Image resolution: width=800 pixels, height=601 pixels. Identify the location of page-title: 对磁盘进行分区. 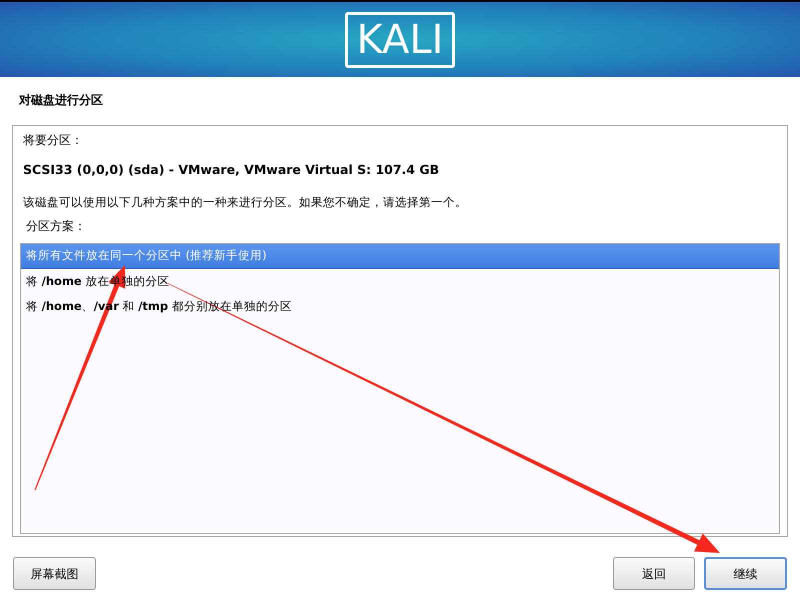
(61, 100).